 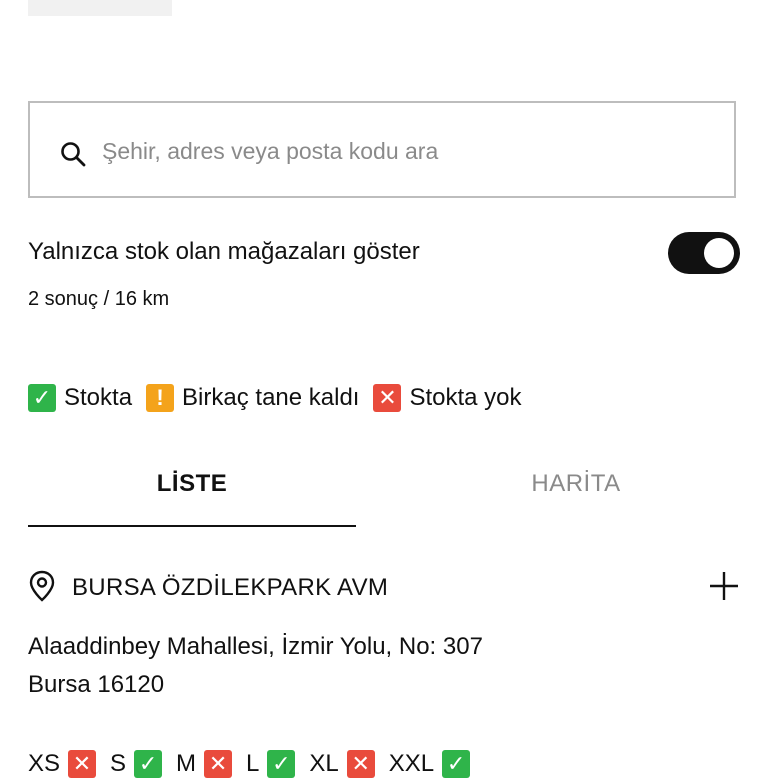 I want to click on active-tab-indicator, so click(x=192, y=526).